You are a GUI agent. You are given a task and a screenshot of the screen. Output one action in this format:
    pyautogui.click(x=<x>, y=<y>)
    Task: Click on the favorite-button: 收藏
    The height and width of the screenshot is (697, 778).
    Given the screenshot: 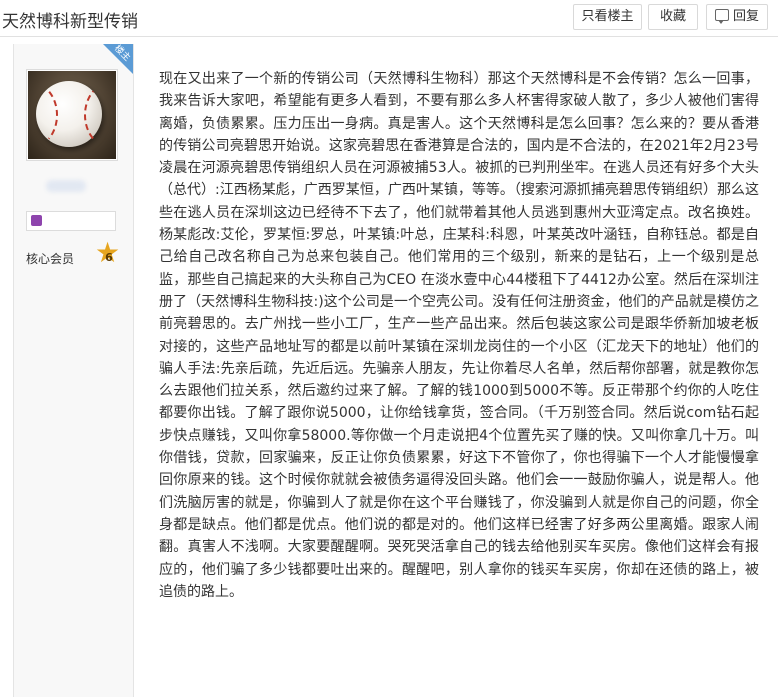 What is the action you would take?
    pyautogui.click(x=673, y=17)
    